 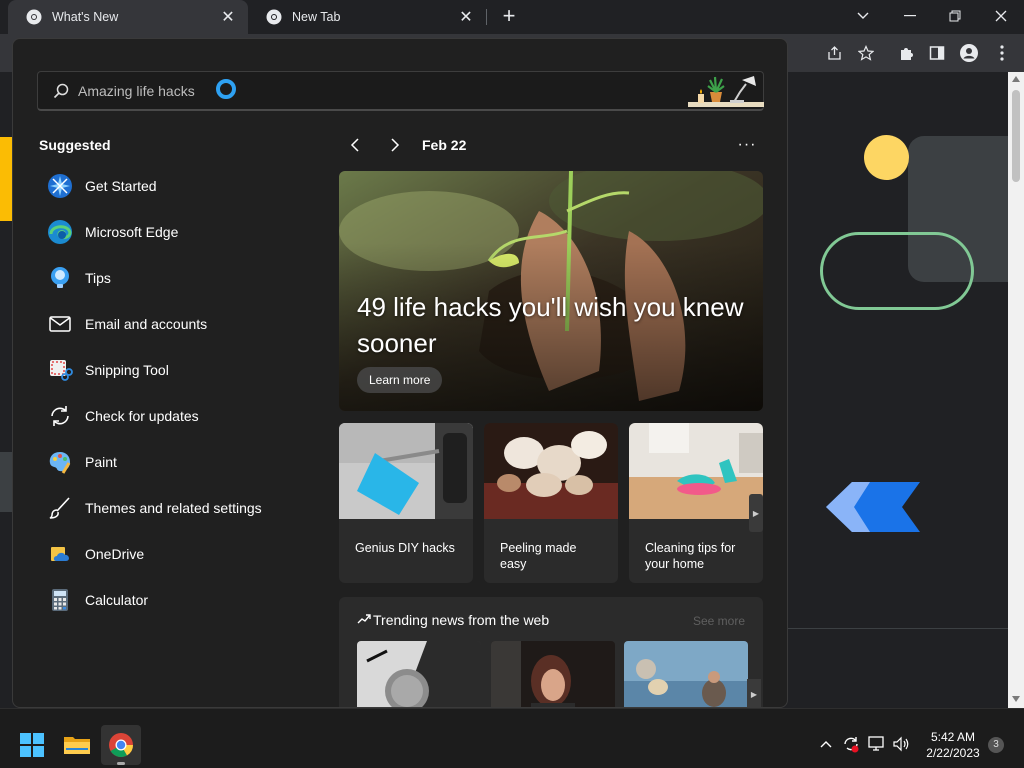 What do you see at coordinates (60, 277) in the screenshot?
I see `tips-icon` at bounding box center [60, 277].